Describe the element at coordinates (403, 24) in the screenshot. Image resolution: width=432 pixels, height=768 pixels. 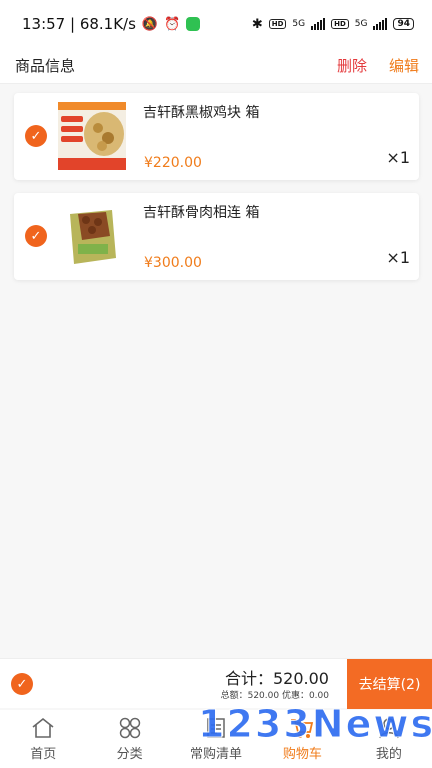
I see `battery-icon: 94` at that location.